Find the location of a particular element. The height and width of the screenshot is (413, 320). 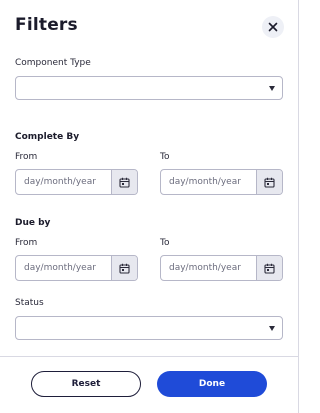

complete-by-label: Complete By is located at coordinates (47, 137).